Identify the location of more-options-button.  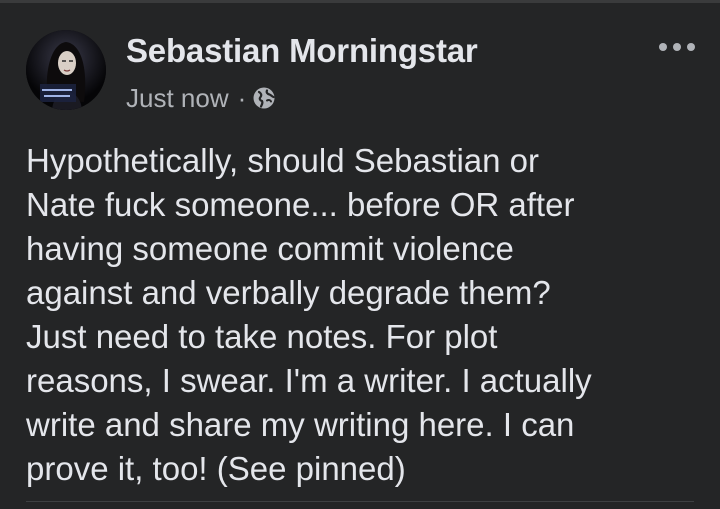
(677, 47).